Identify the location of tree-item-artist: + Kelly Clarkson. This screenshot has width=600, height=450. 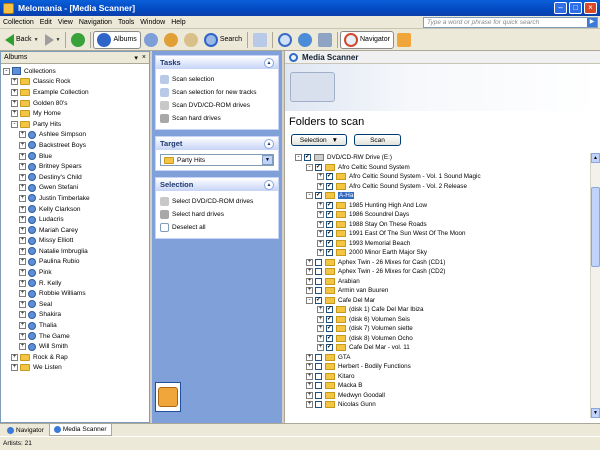
(76, 209).